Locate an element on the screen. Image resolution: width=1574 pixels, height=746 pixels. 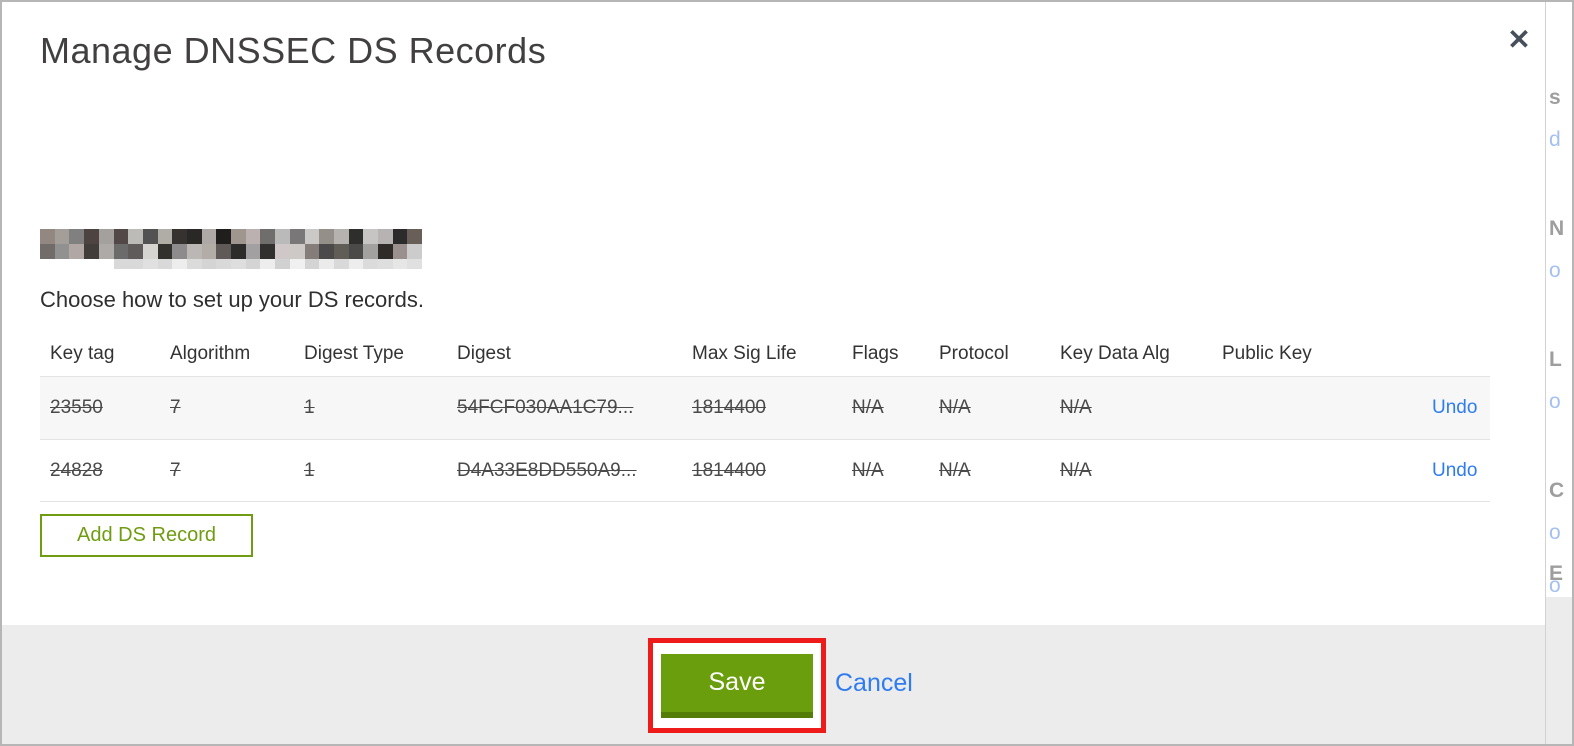
column-header-public-key: Public Key is located at coordinates (1267, 353).